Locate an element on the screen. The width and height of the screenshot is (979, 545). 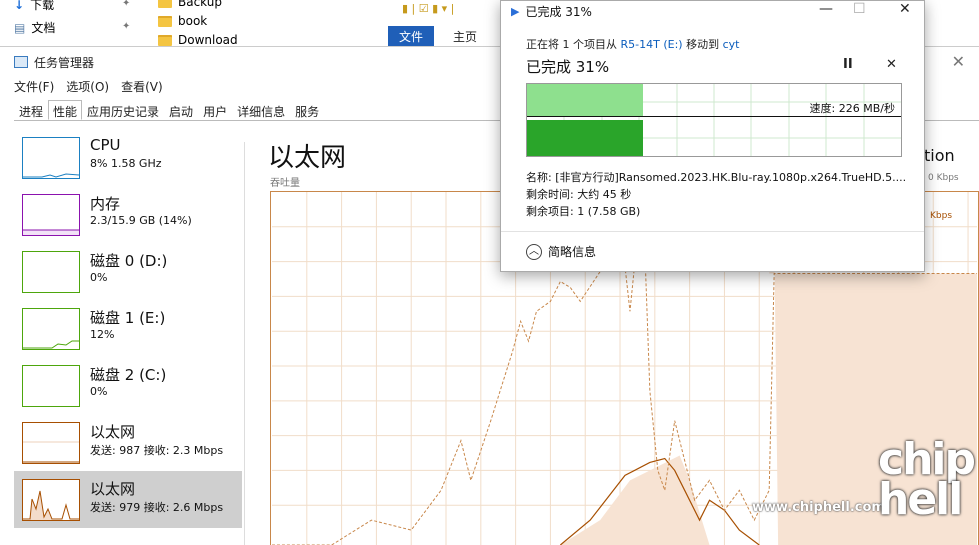
tab-users: 用户 is located at coordinates (215, 110).